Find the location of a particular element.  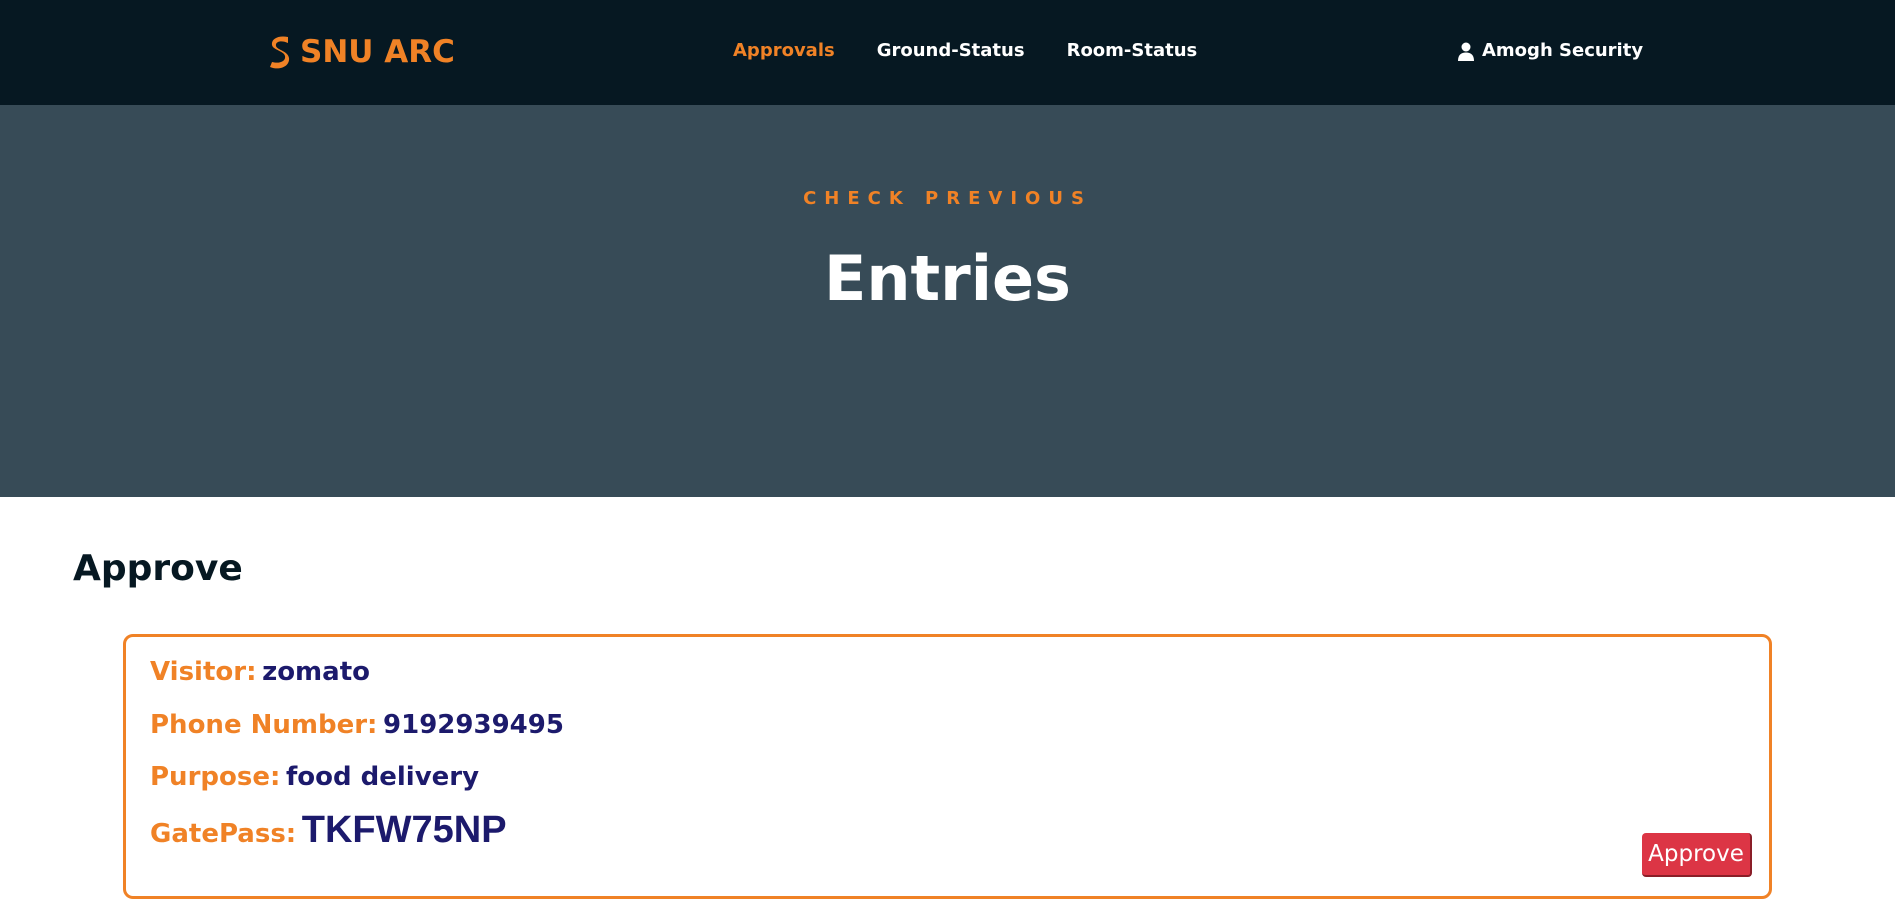

hero-title: Entries is located at coordinates (947, 278).